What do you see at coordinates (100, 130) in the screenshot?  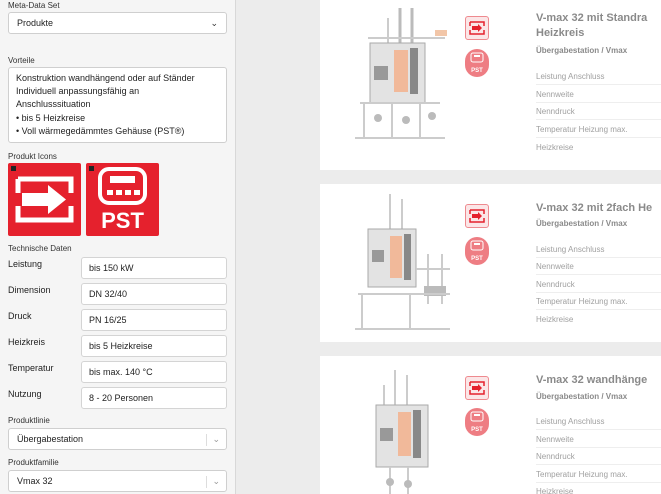 I see `vorteile-line: • Voll wärmegedämmtes Gehäuse (PST®)` at bounding box center [100, 130].